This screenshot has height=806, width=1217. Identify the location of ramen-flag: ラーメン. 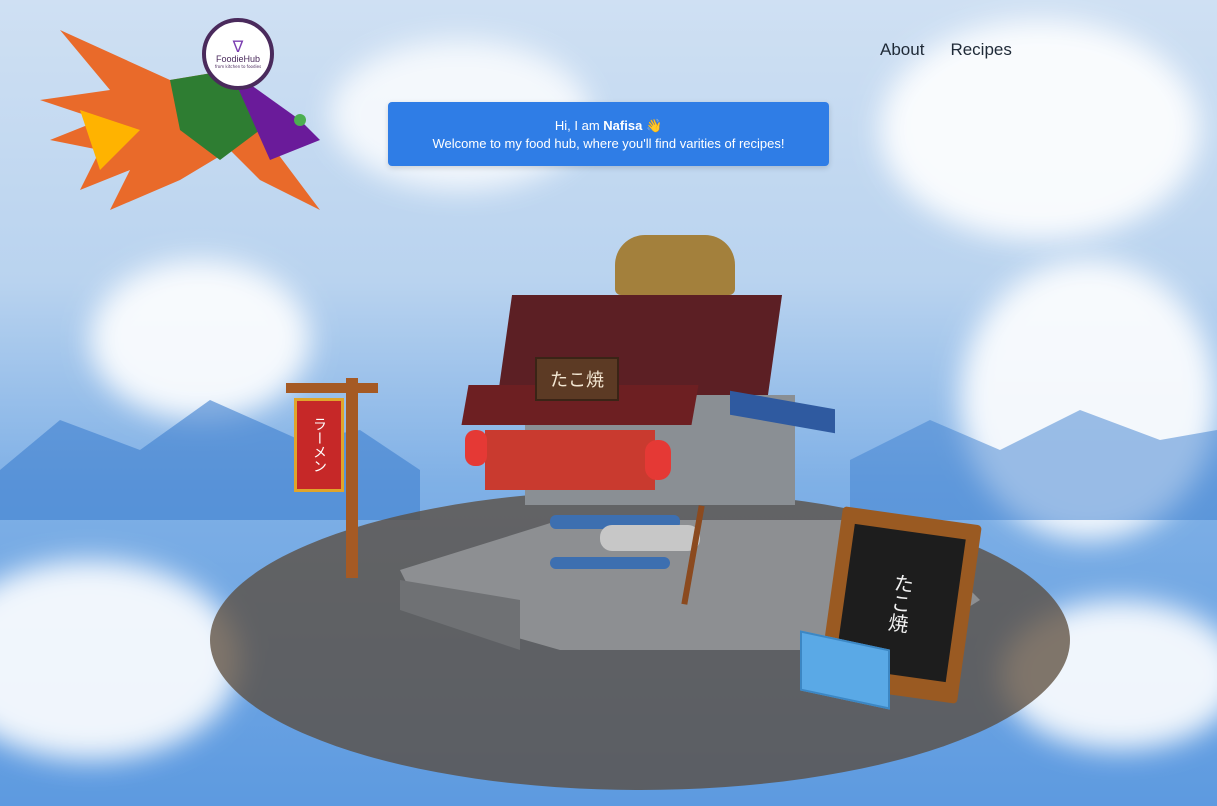
(319, 445).